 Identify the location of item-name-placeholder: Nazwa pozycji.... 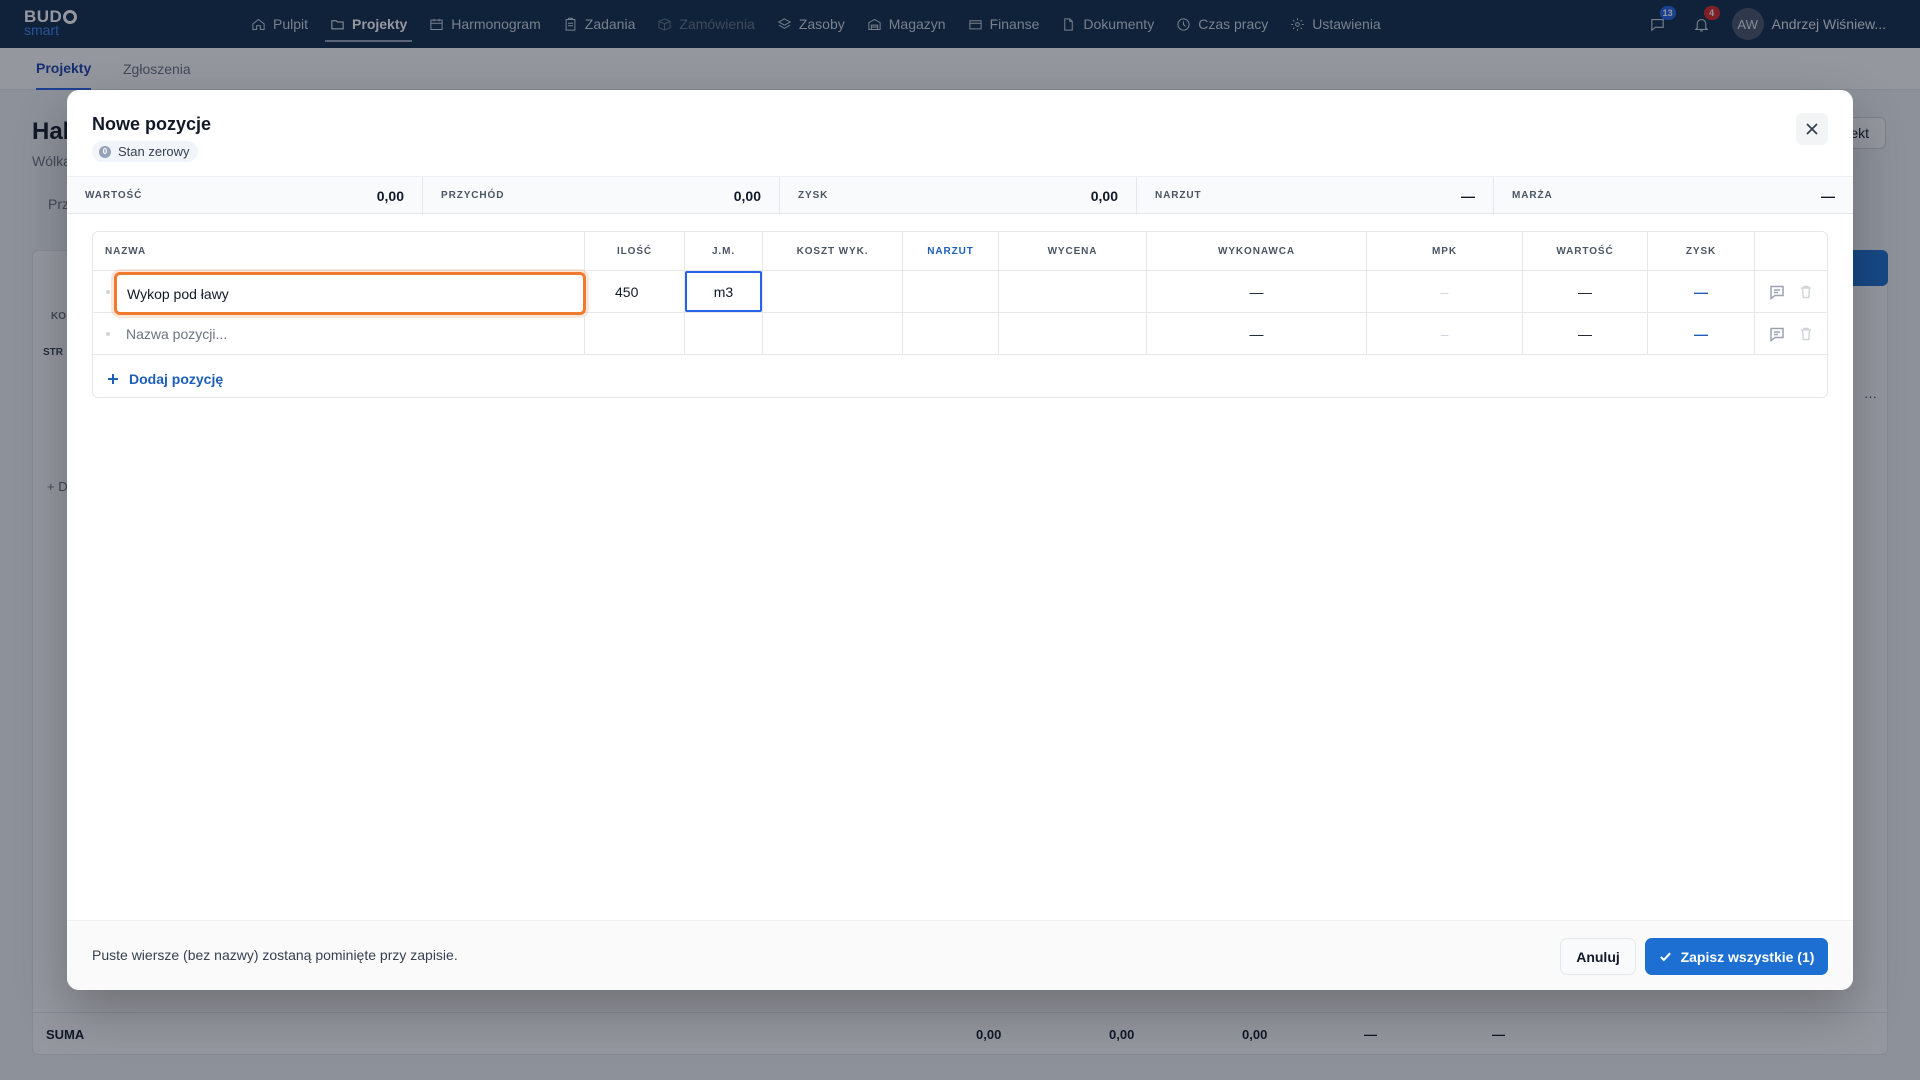
(177, 334).